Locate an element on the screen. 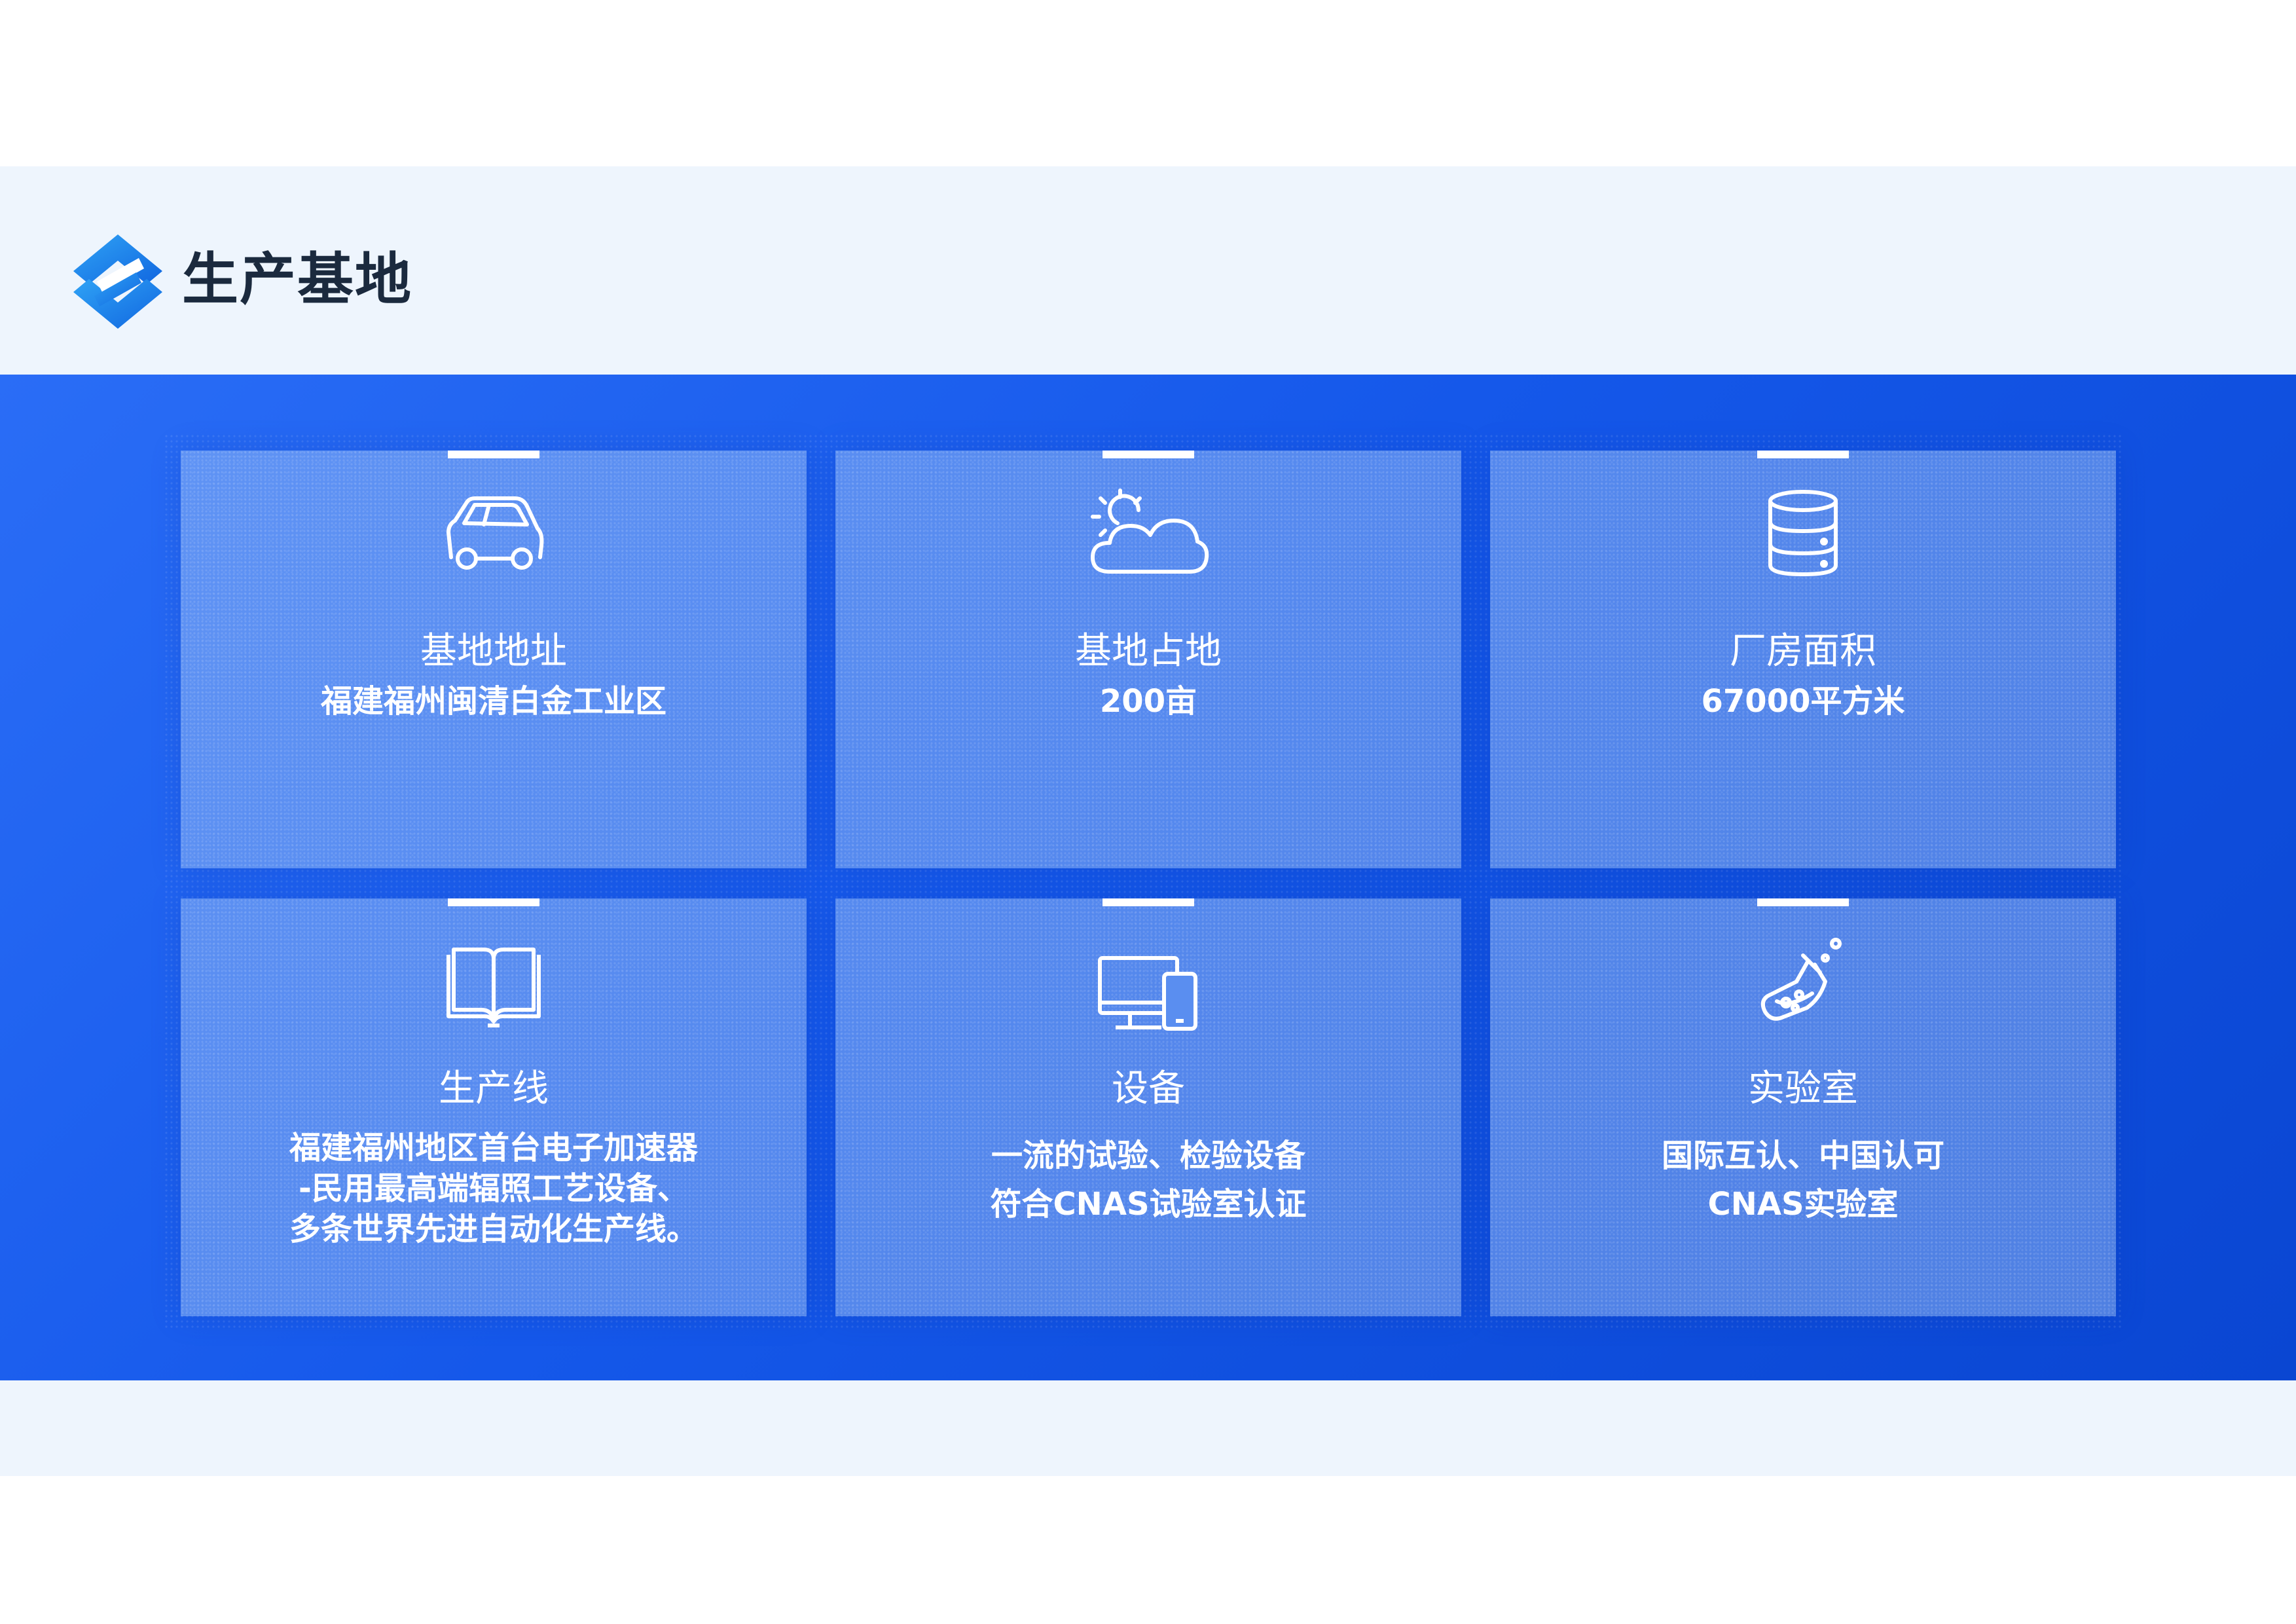 Image resolution: width=2296 pixels, height=1624 pixels. computer-icon is located at coordinates (1148, 993).